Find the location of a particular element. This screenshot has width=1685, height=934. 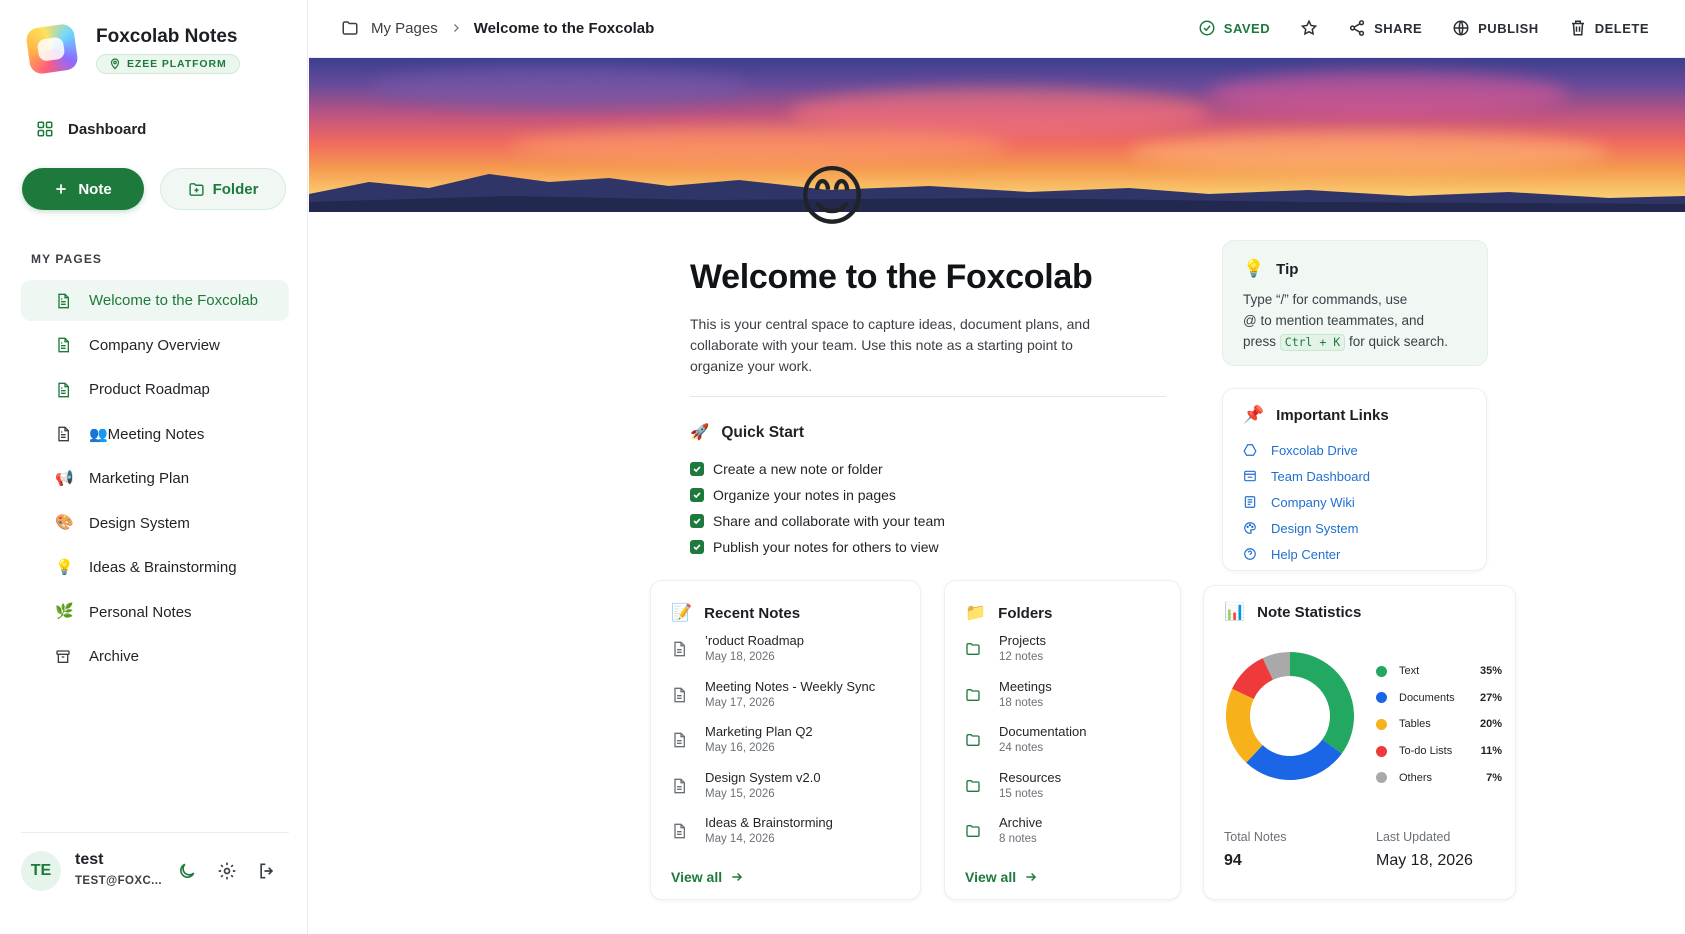

sidebar-item-ideas: 💡 Ideas & Brainstorming is located at coordinates (155, 567).